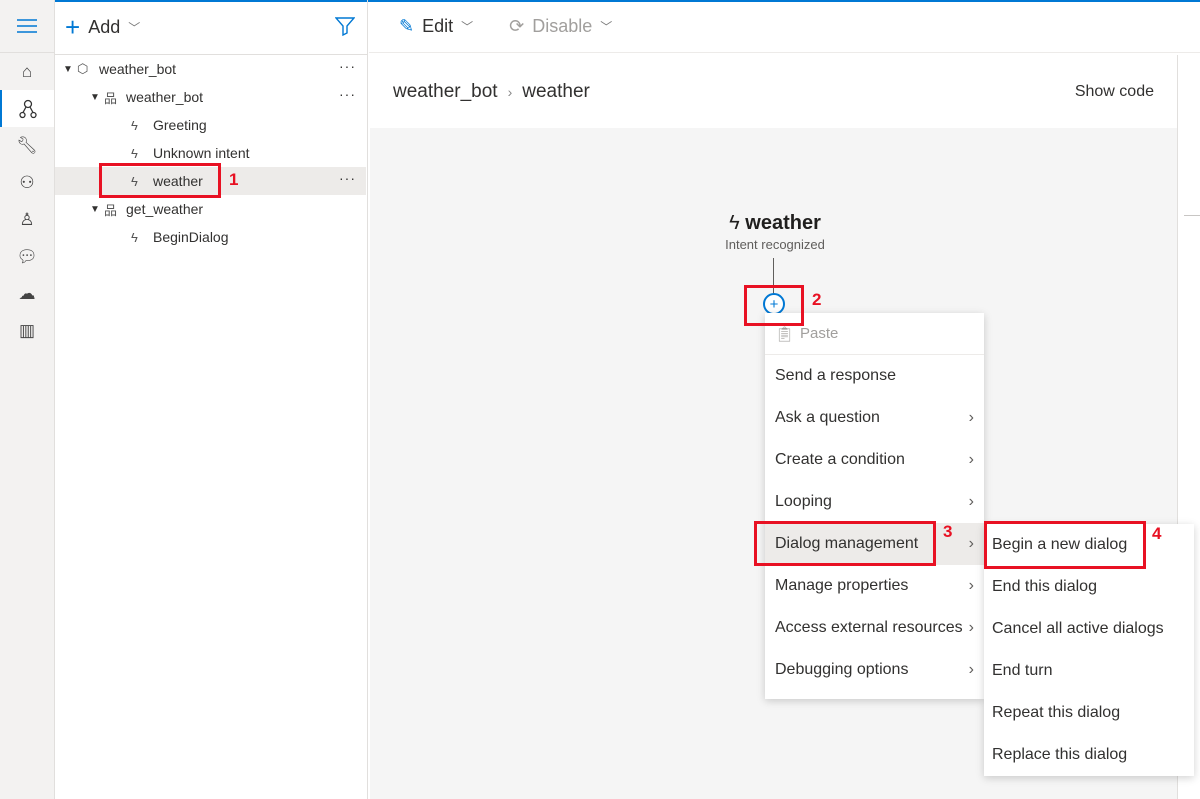 This screenshot has width=1200, height=799. I want to click on cloud-upload-icon: ☁, so click(27, 293).